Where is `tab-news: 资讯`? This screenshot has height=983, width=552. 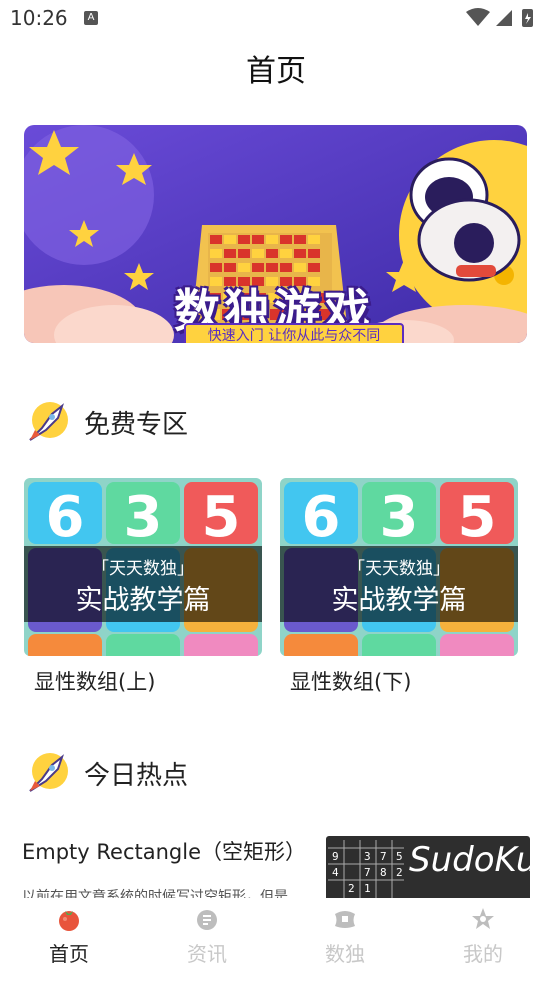 tab-news: 资讯 is located at coordinates (207, 936).